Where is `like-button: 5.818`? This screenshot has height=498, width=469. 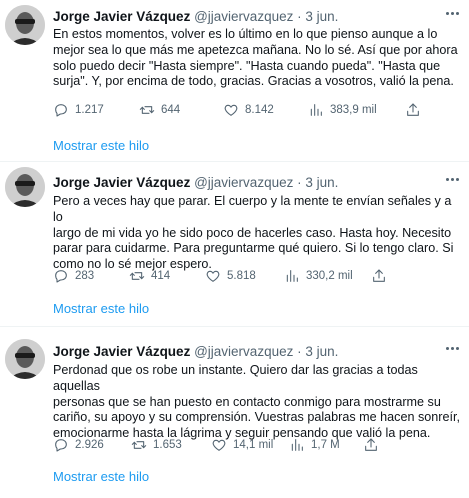 like-button: 5.818 is located at coordinates (230, 276).